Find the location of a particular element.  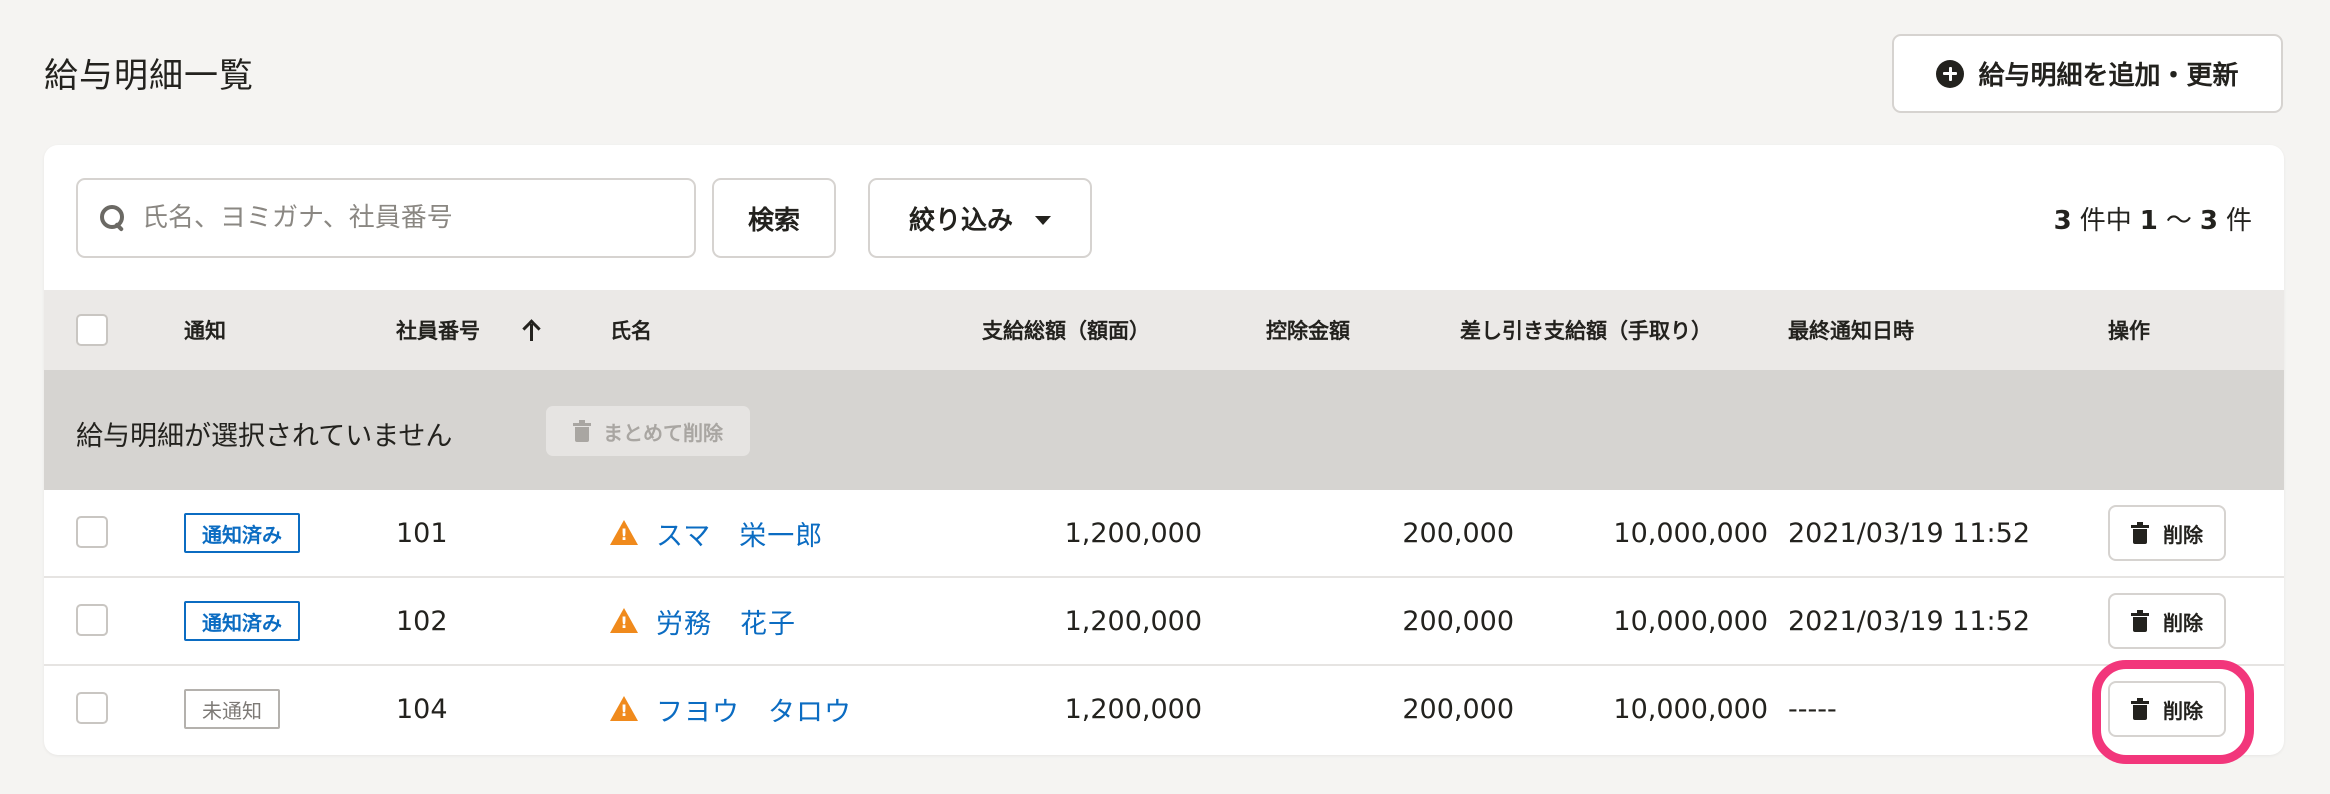

caret-down-icon is located at coordinates (1043, 220).